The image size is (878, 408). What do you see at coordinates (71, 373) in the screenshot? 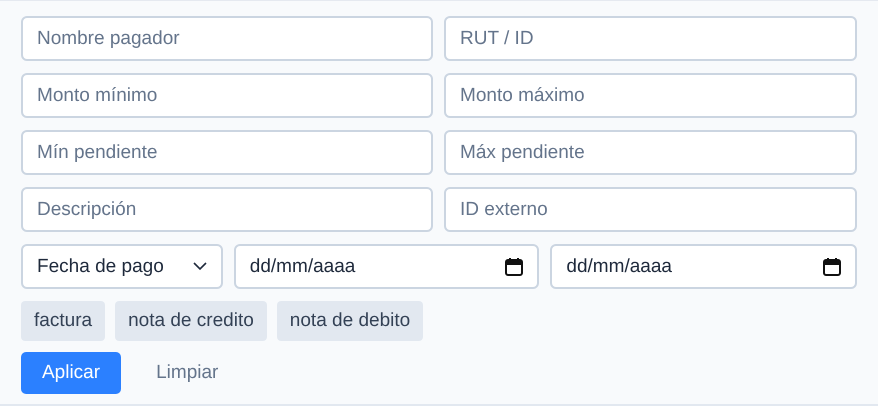
I see `apply-button: Aplicar` at bounding box center [71, 373].